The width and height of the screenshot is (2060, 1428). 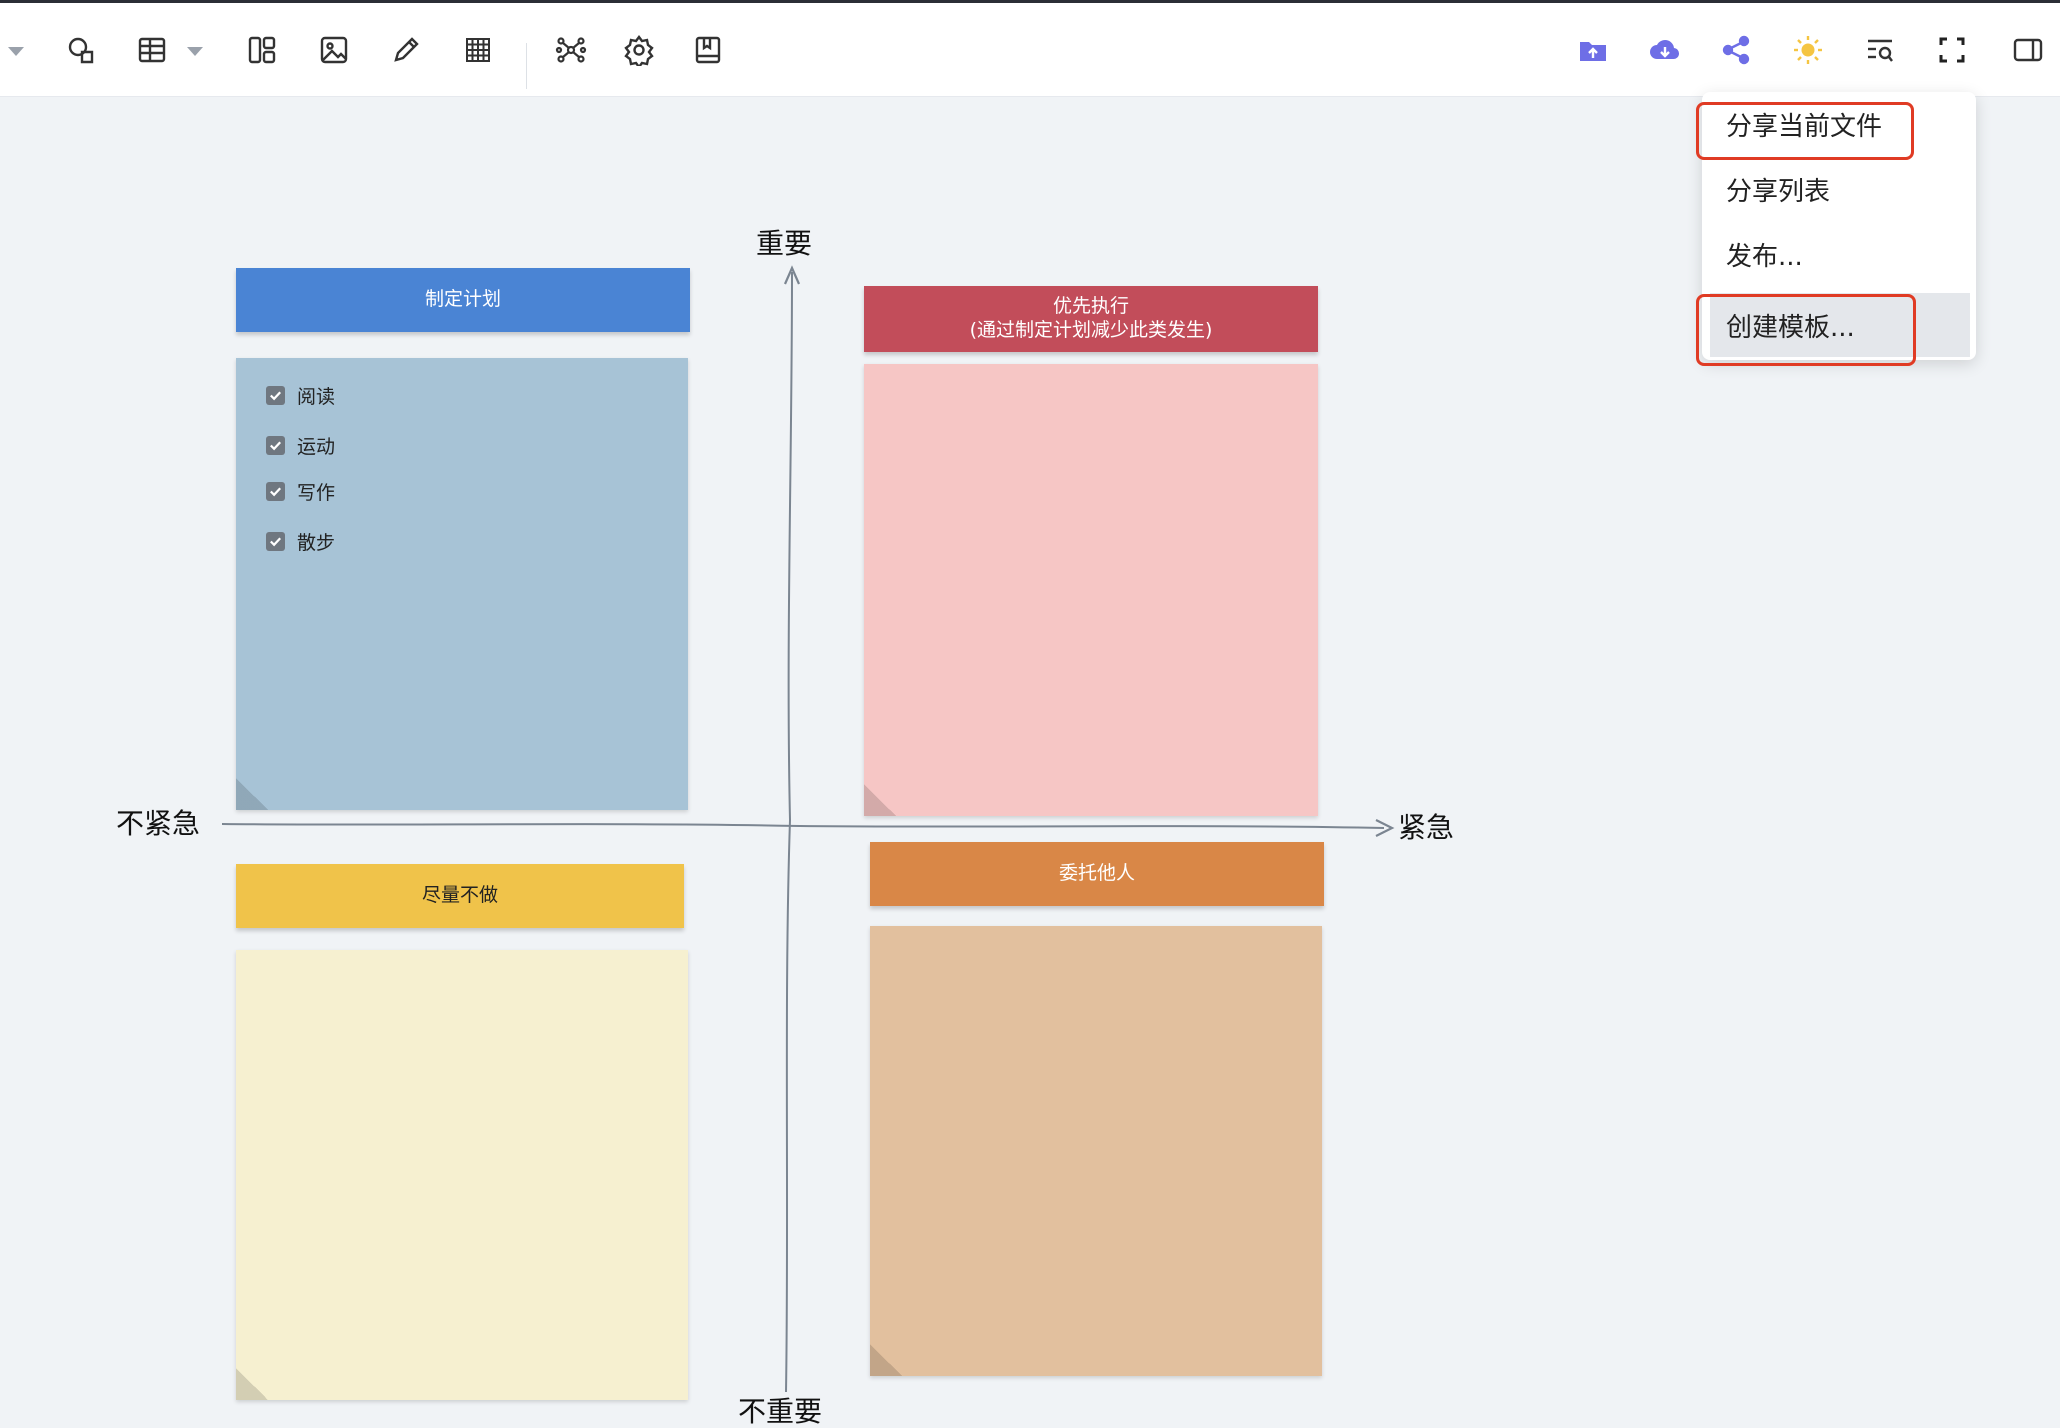 What do you see at coordinates (1385, 828) in the screenshot?
I see `horizontal-axis-arrow` at bounding box center [1385, 828].